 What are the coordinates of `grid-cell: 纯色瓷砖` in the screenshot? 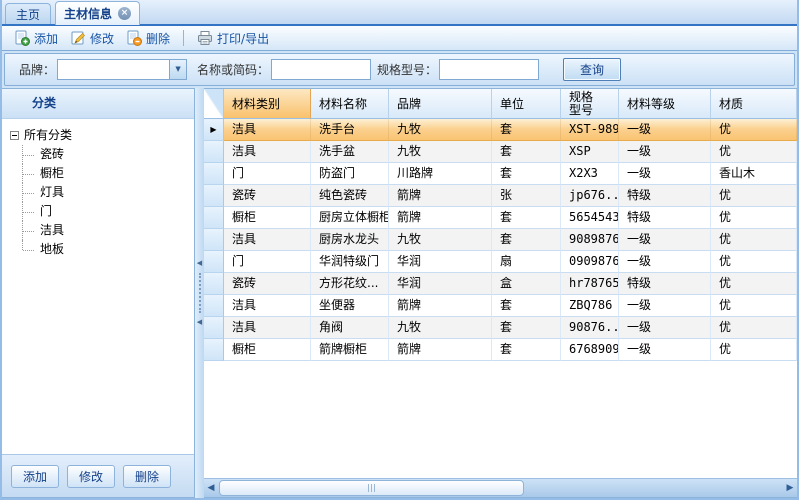 It's located at (350, 196).